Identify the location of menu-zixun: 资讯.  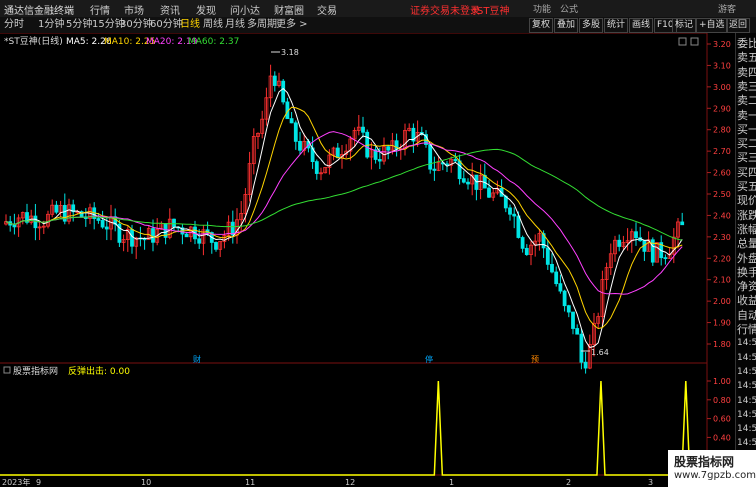
(170, 9).